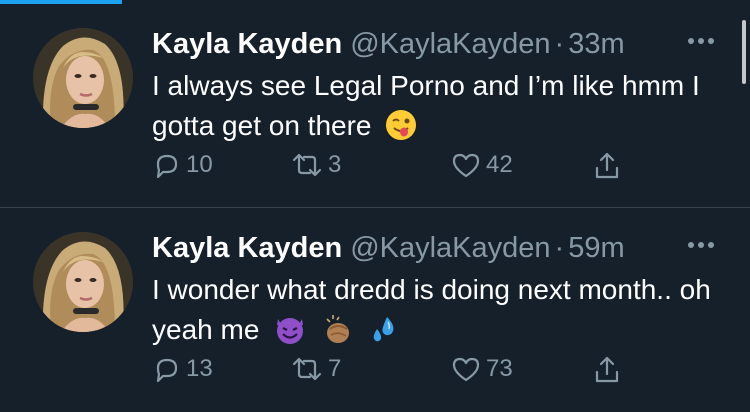 The width and height of the screenshot is (750, 412). I want to click on retweet-count: 3, so click(335, 164).